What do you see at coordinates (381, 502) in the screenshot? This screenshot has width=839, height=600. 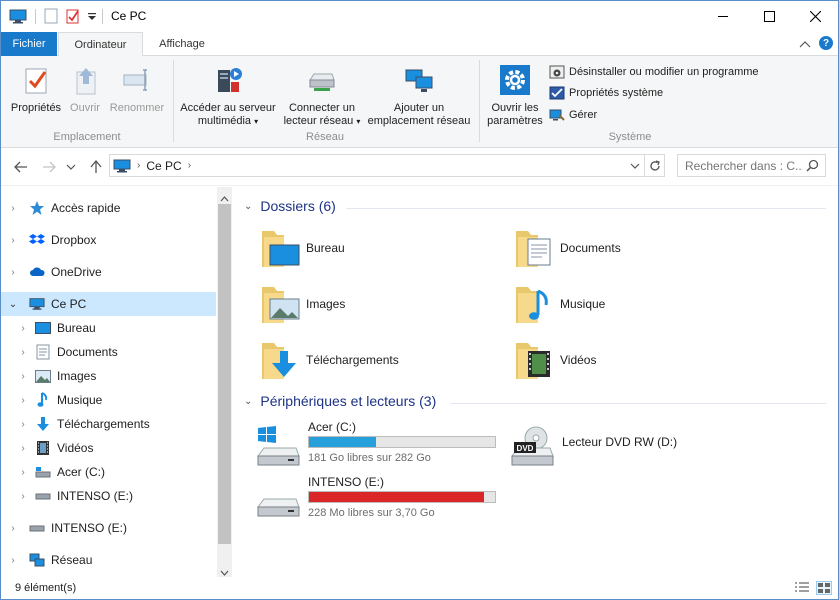 I see `drive-e: INTENSO (E:) 228 Mo libres sur 3,70 Go` at bounding box center [381, 502].